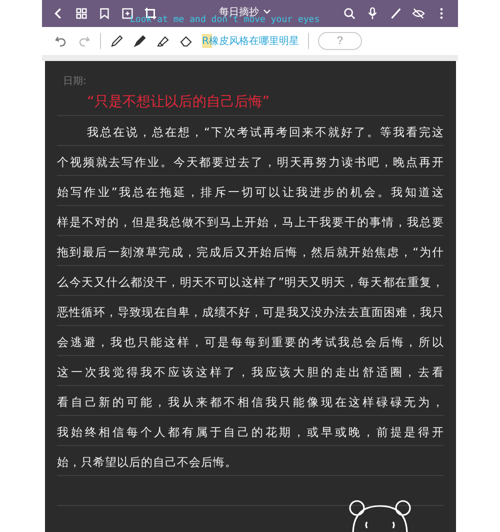  I want to click on handwritten-line: 始写作业”我总在拖延，排斥一切可以让我进步的机会。我知道这, so click(250, 192).